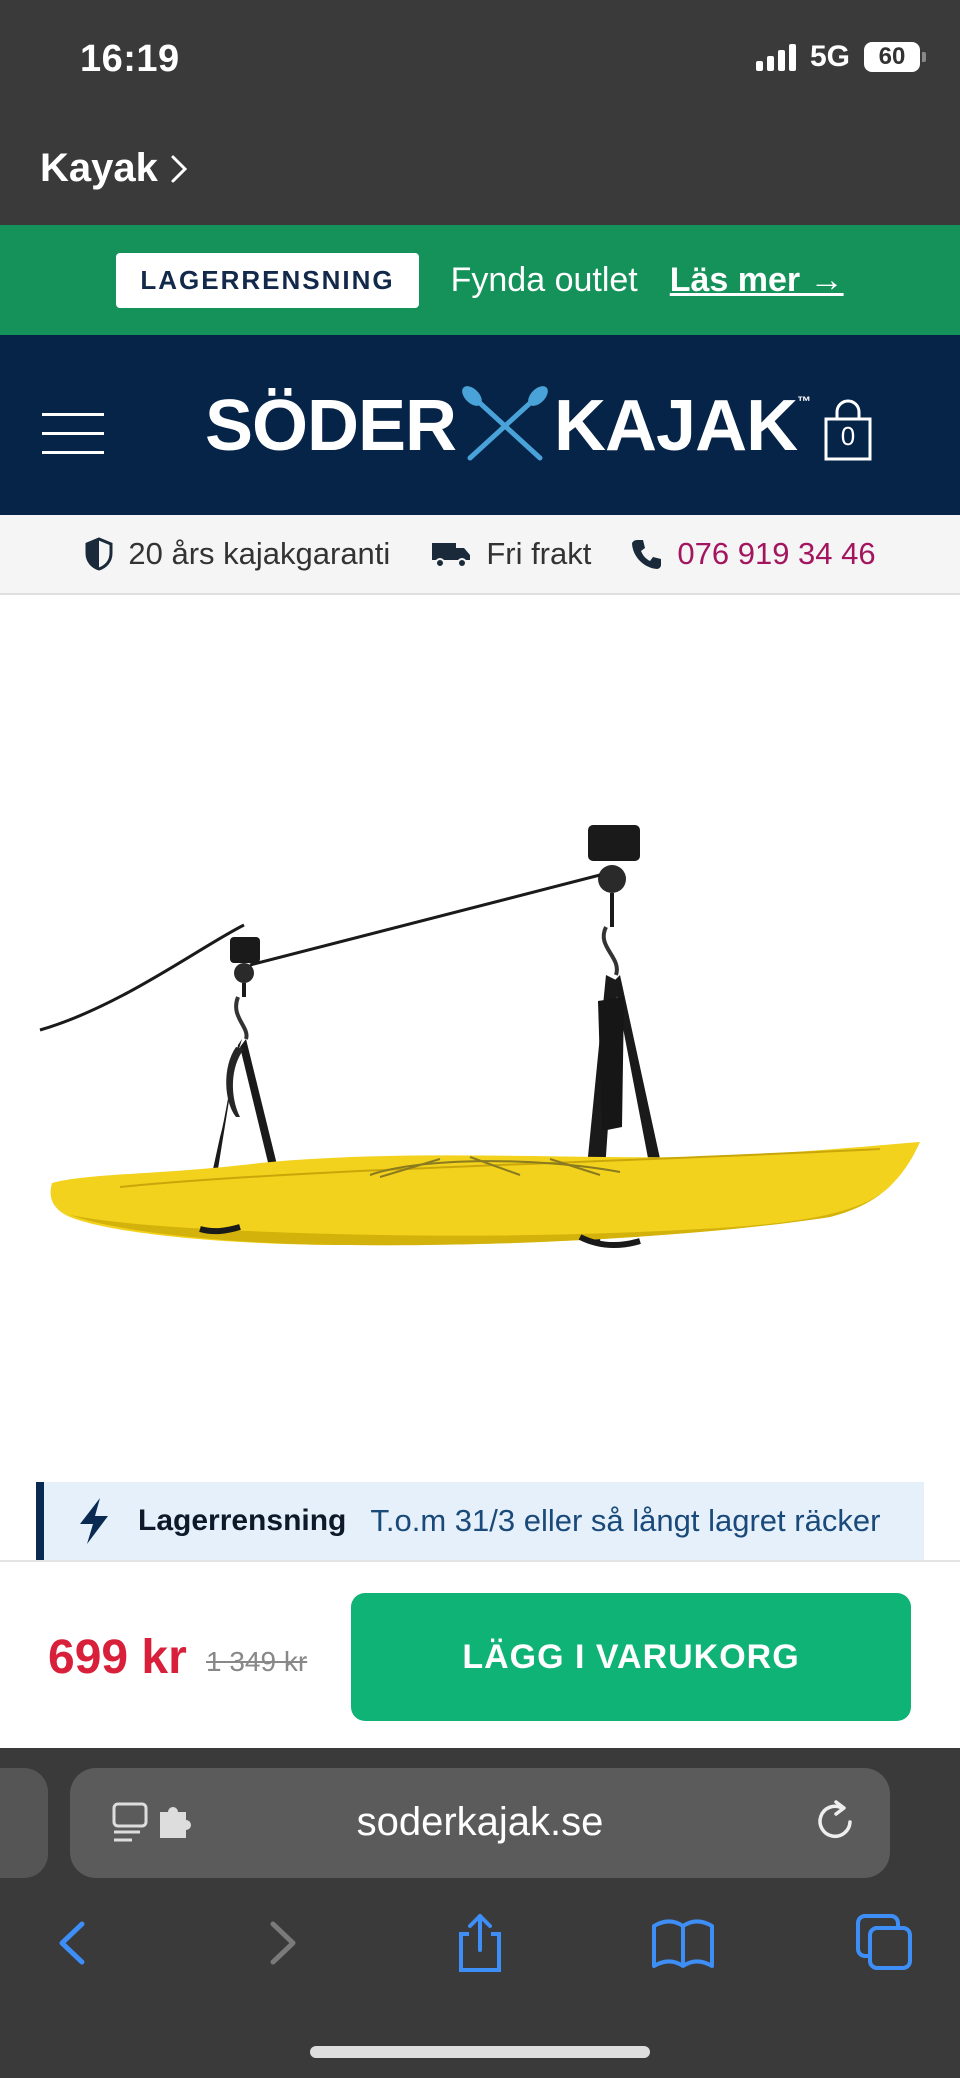  I want to click on product-price: 699 kr, so click(117, 1657).